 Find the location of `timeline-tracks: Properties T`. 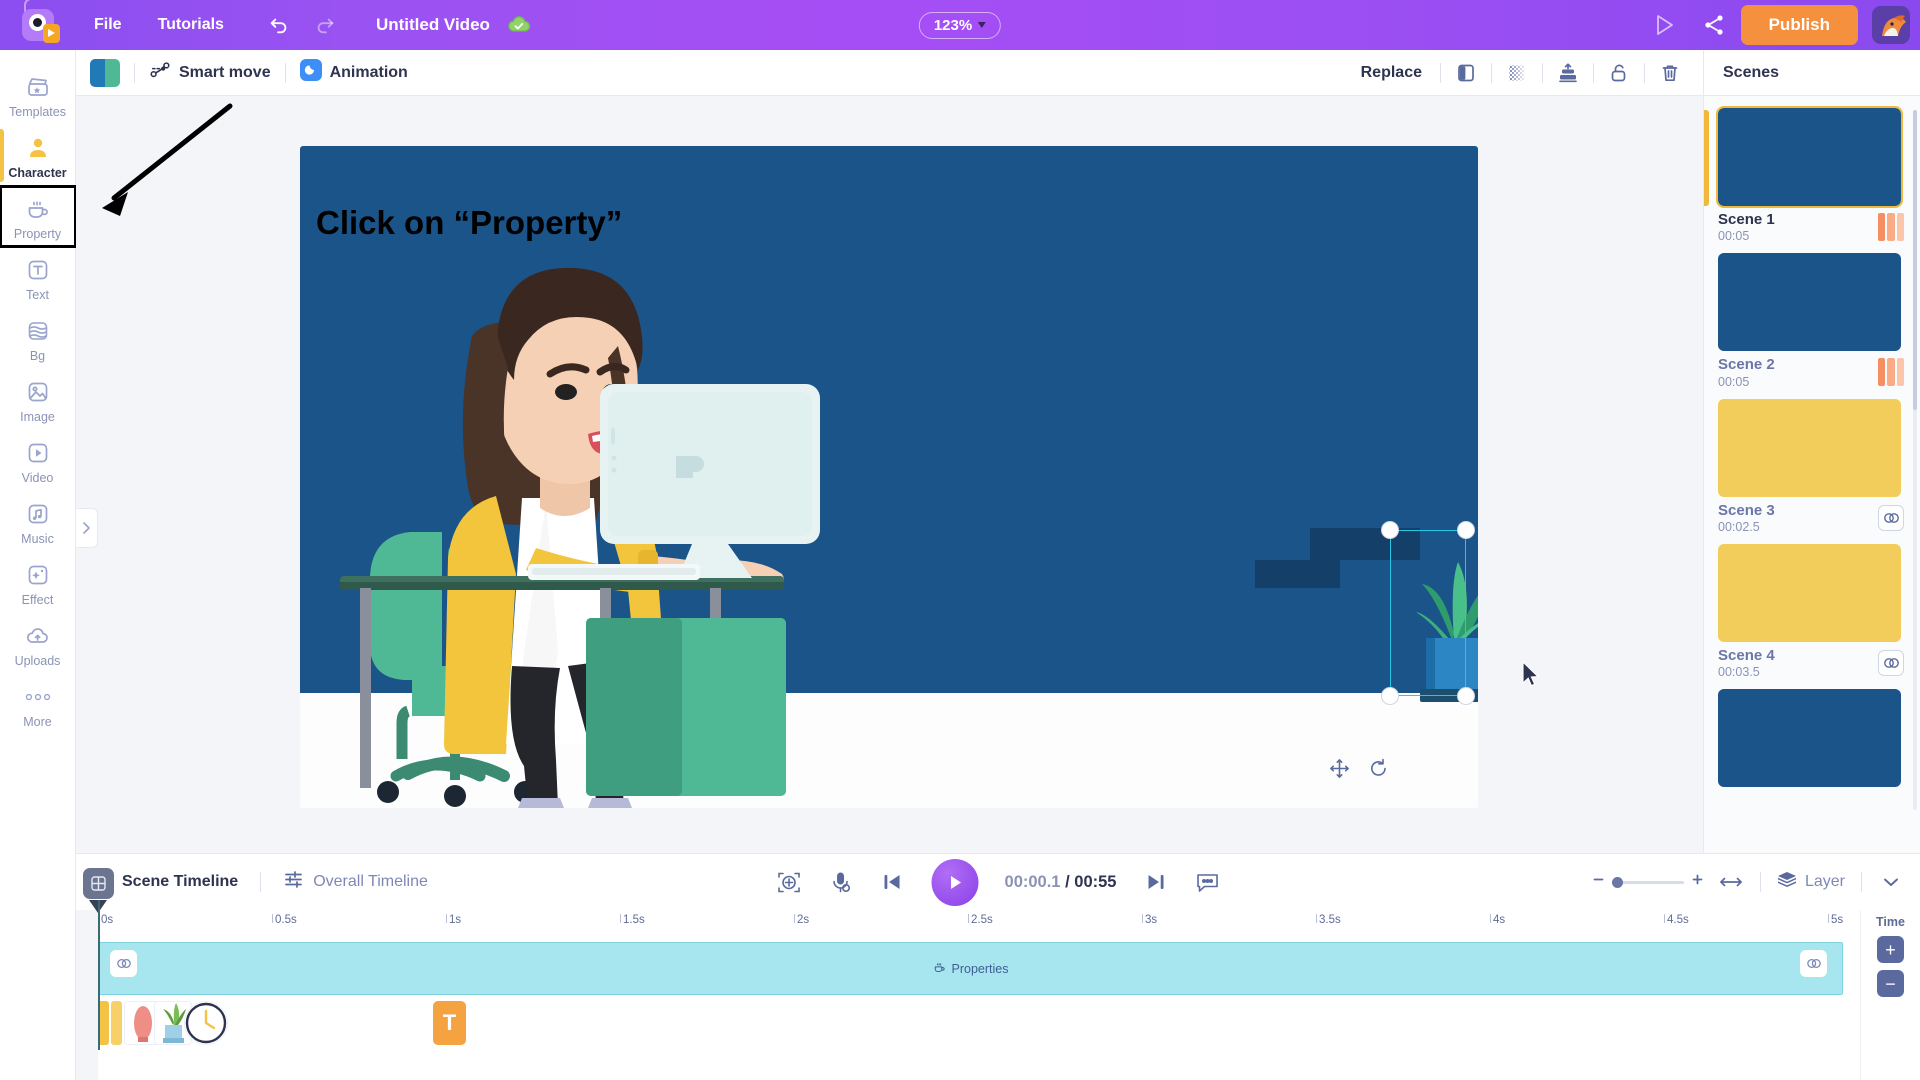

timeline-tracks: Properties T is located at coordinates (998, 1009).